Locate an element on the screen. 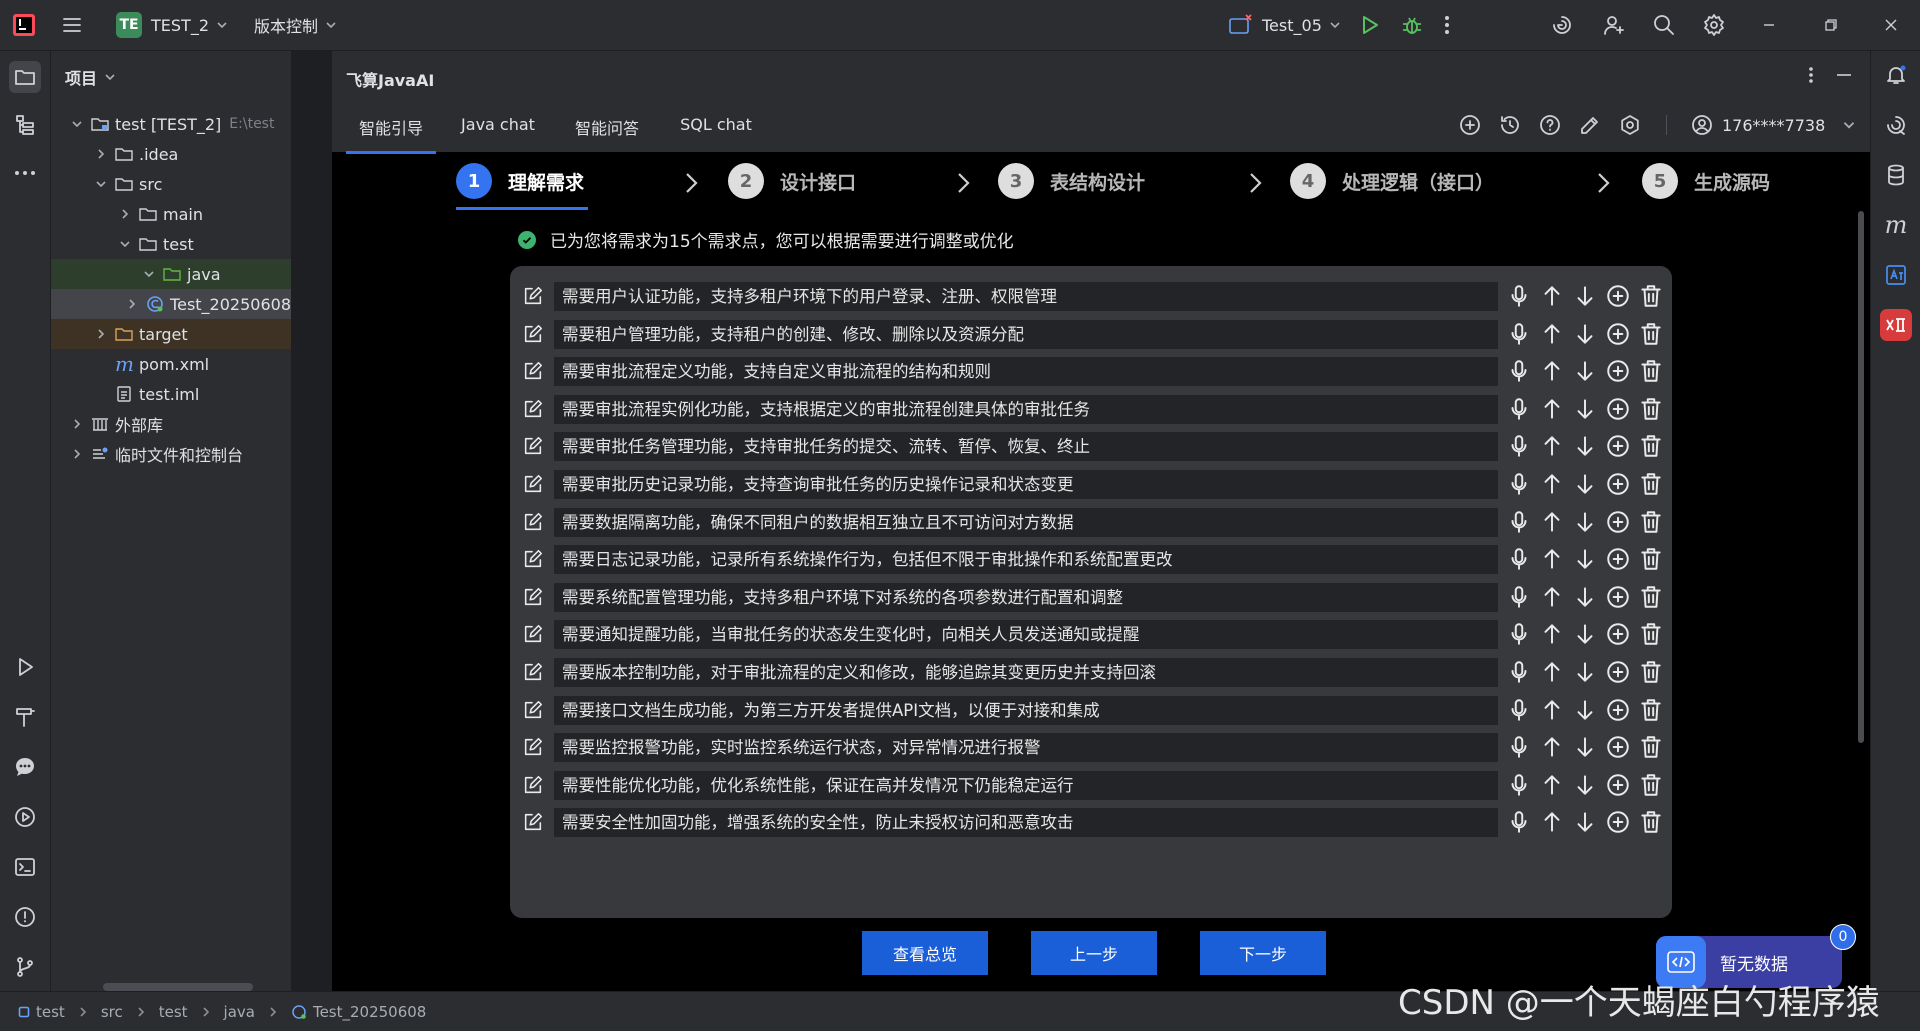 Image resolution: width=1920 pixels, height=1031 pixels. breadcrumb-item: java is located at coordinates (239, 1012).